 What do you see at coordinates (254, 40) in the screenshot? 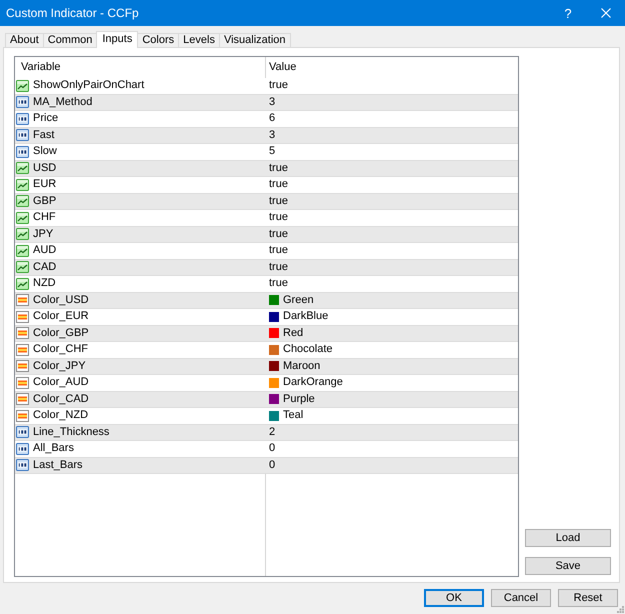
I see `tab: Visualization` at bounding box center [254, 40].